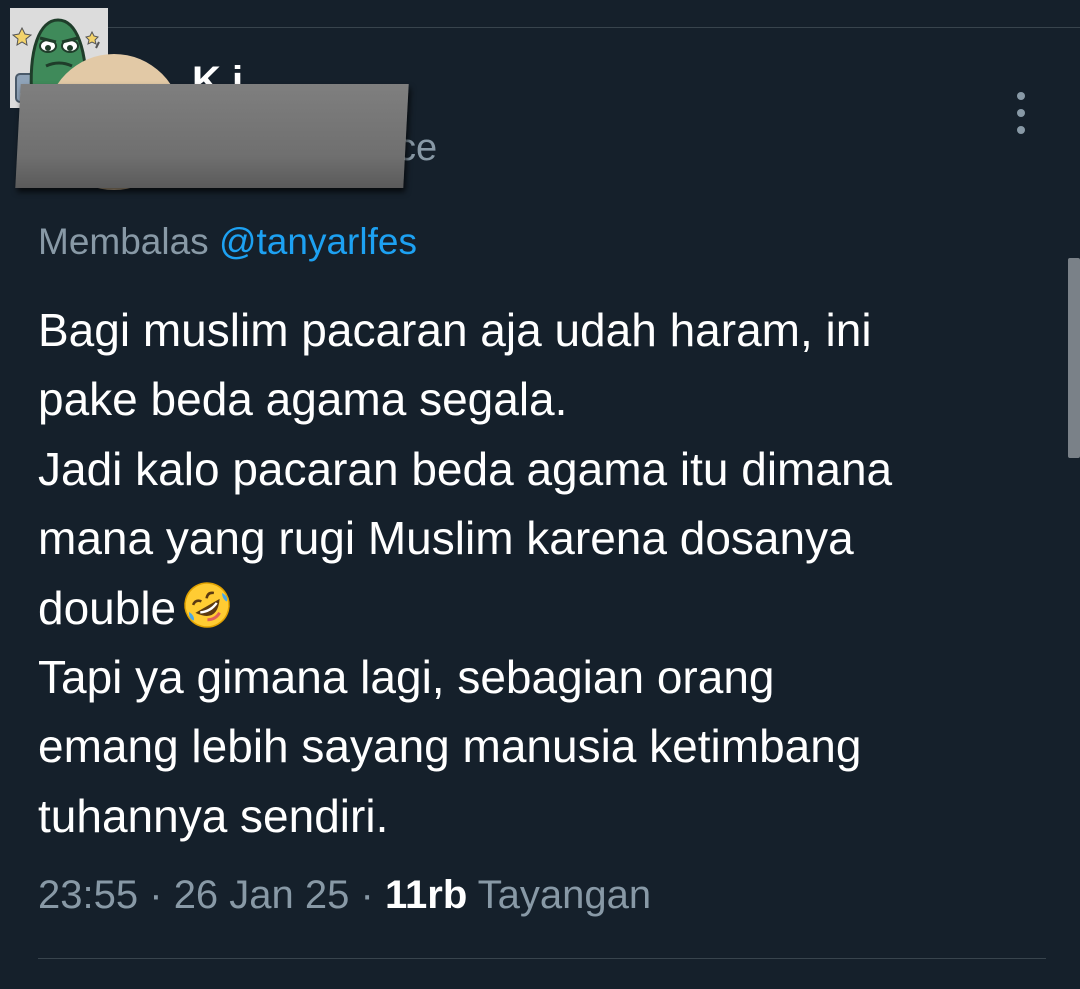 The image size is (1080, 989). What do you see at coordinates (594, 27) in the screenshot?
I see `top-divider` at bounding box center [594, 27].